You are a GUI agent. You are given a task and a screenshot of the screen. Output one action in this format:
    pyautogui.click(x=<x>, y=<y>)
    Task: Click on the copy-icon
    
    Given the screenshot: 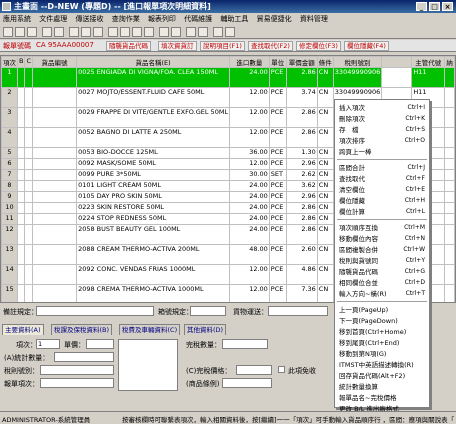 What is the action you would take?
    pyautogui.click(x=86, y=32)
    